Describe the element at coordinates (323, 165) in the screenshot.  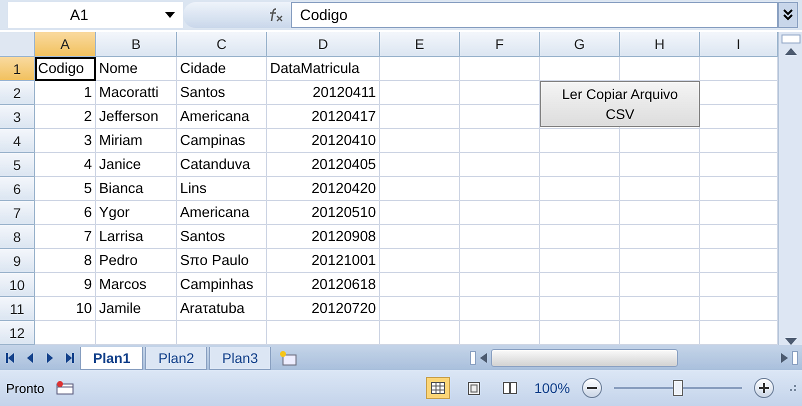
I see `table-cell: 20120405` at that location.